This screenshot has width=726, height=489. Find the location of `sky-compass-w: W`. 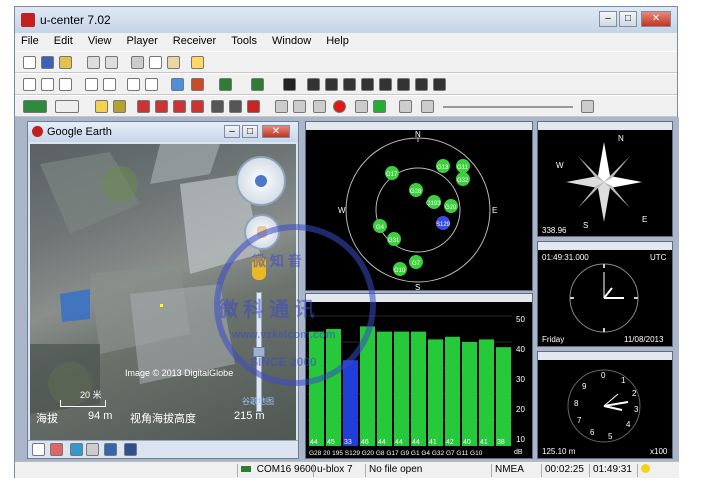

sky-compass-w: W is located at coordinates (342, 210).